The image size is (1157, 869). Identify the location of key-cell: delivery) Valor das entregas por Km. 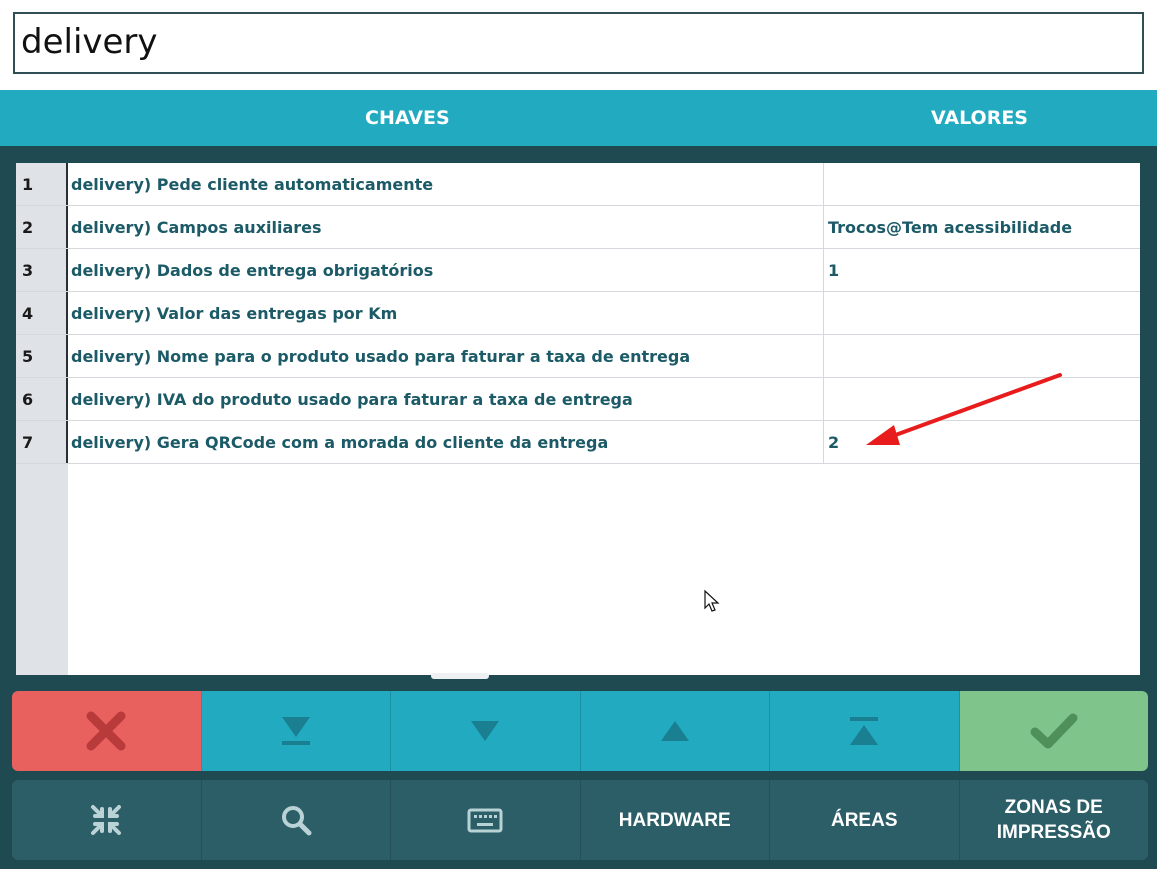
(446, 313).